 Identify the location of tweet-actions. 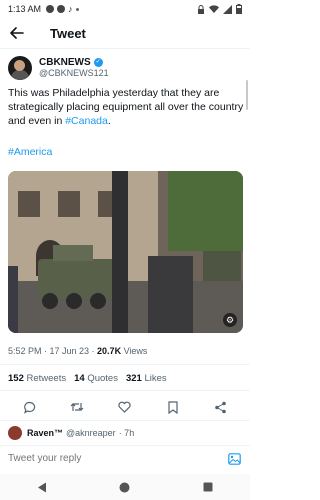
(125, 407).